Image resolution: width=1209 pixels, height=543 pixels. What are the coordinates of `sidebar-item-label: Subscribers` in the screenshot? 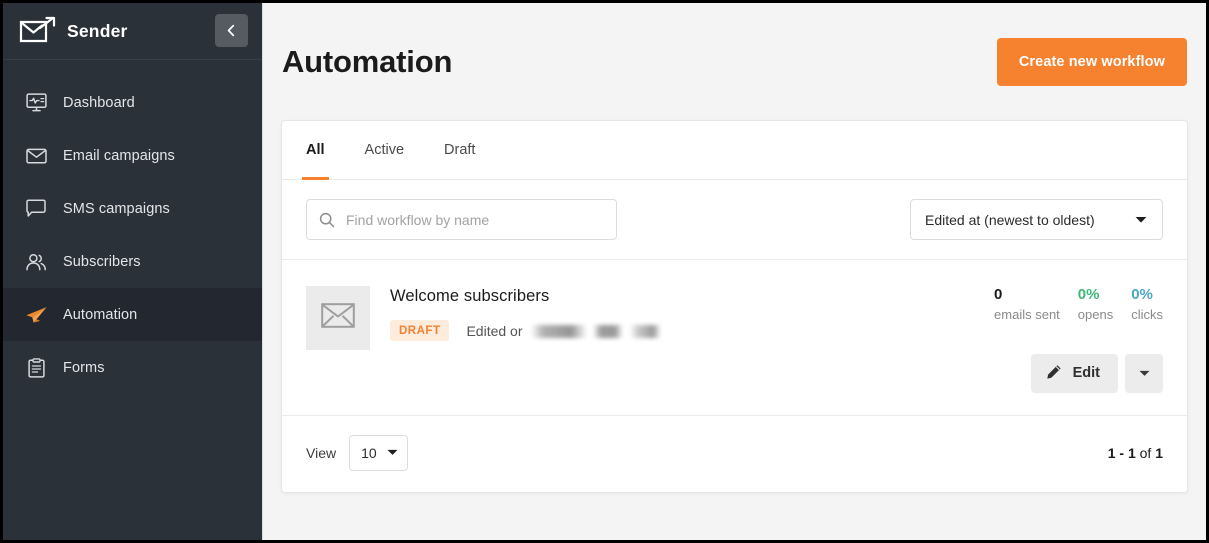 It's located at (102, 261).